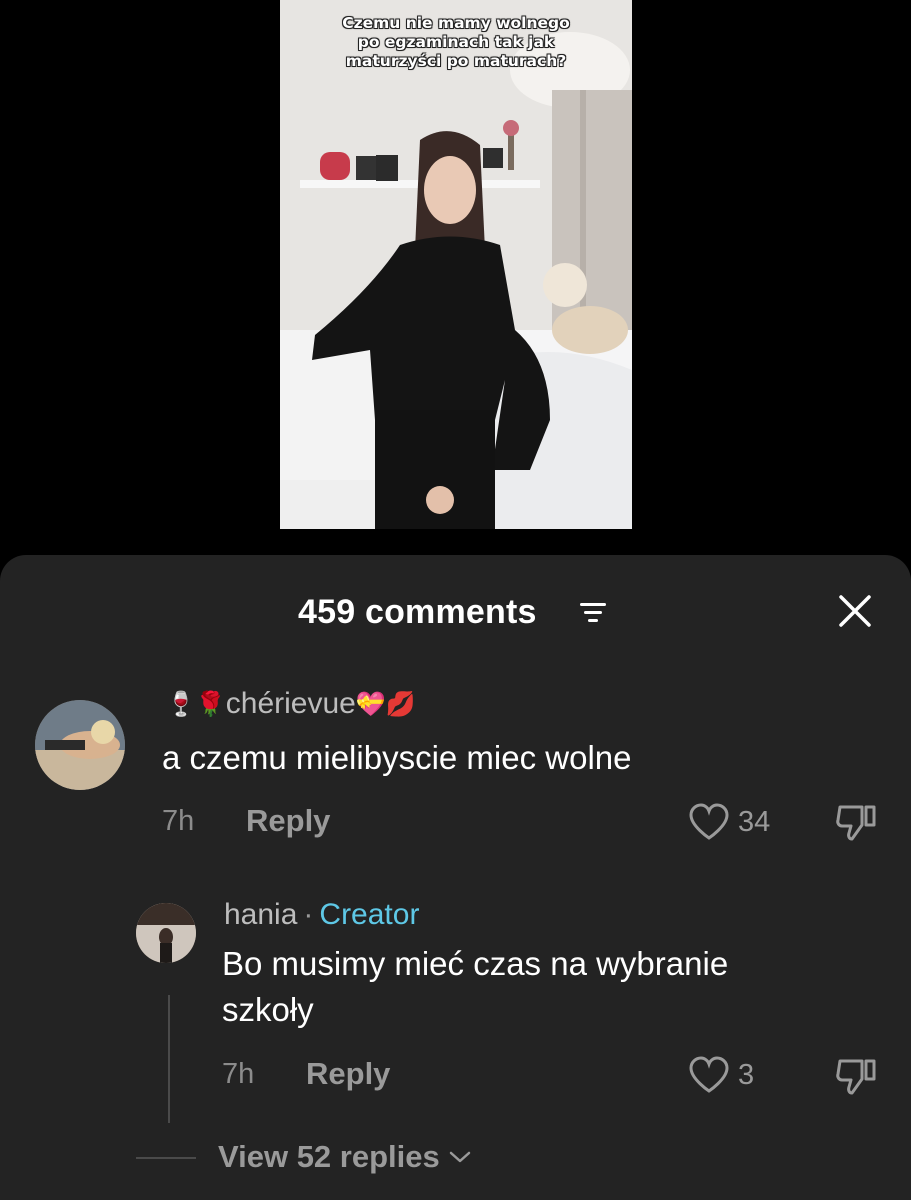  What do you see at coordinates (196, 704) in the screenshot?
I see `username-emoji-prefix: 🍷🌹` at bounding box center [196, 704].